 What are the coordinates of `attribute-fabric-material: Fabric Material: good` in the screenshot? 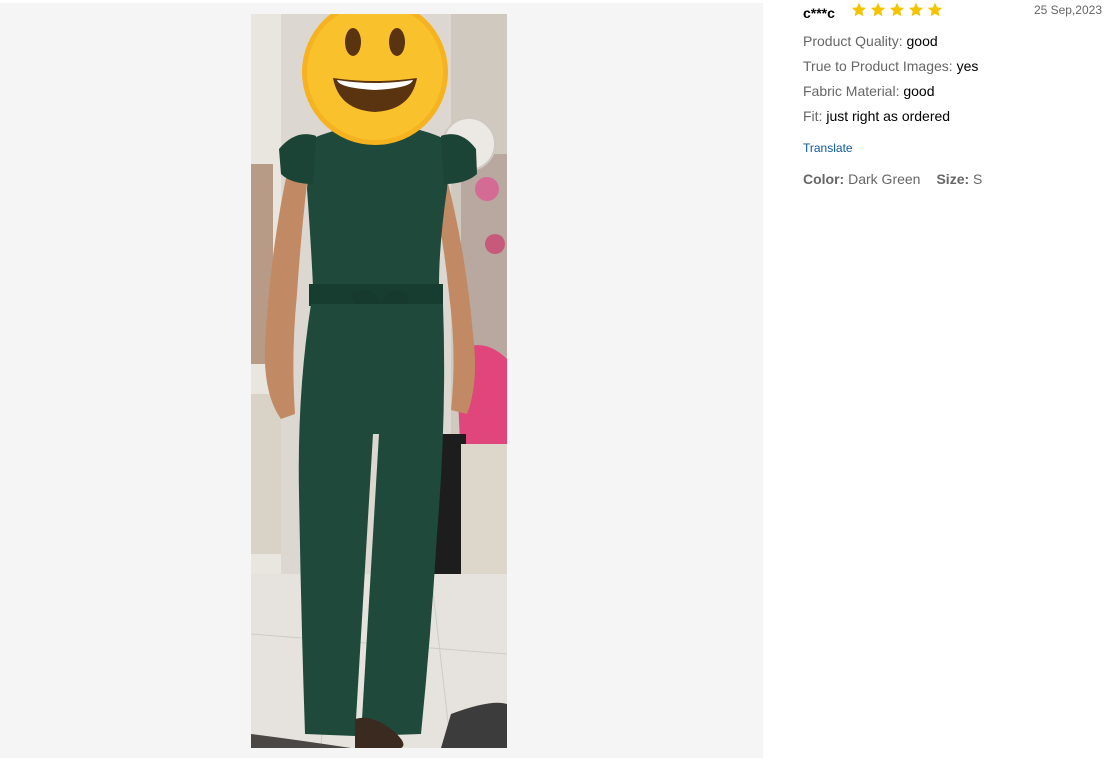 It's located at (869, 91).